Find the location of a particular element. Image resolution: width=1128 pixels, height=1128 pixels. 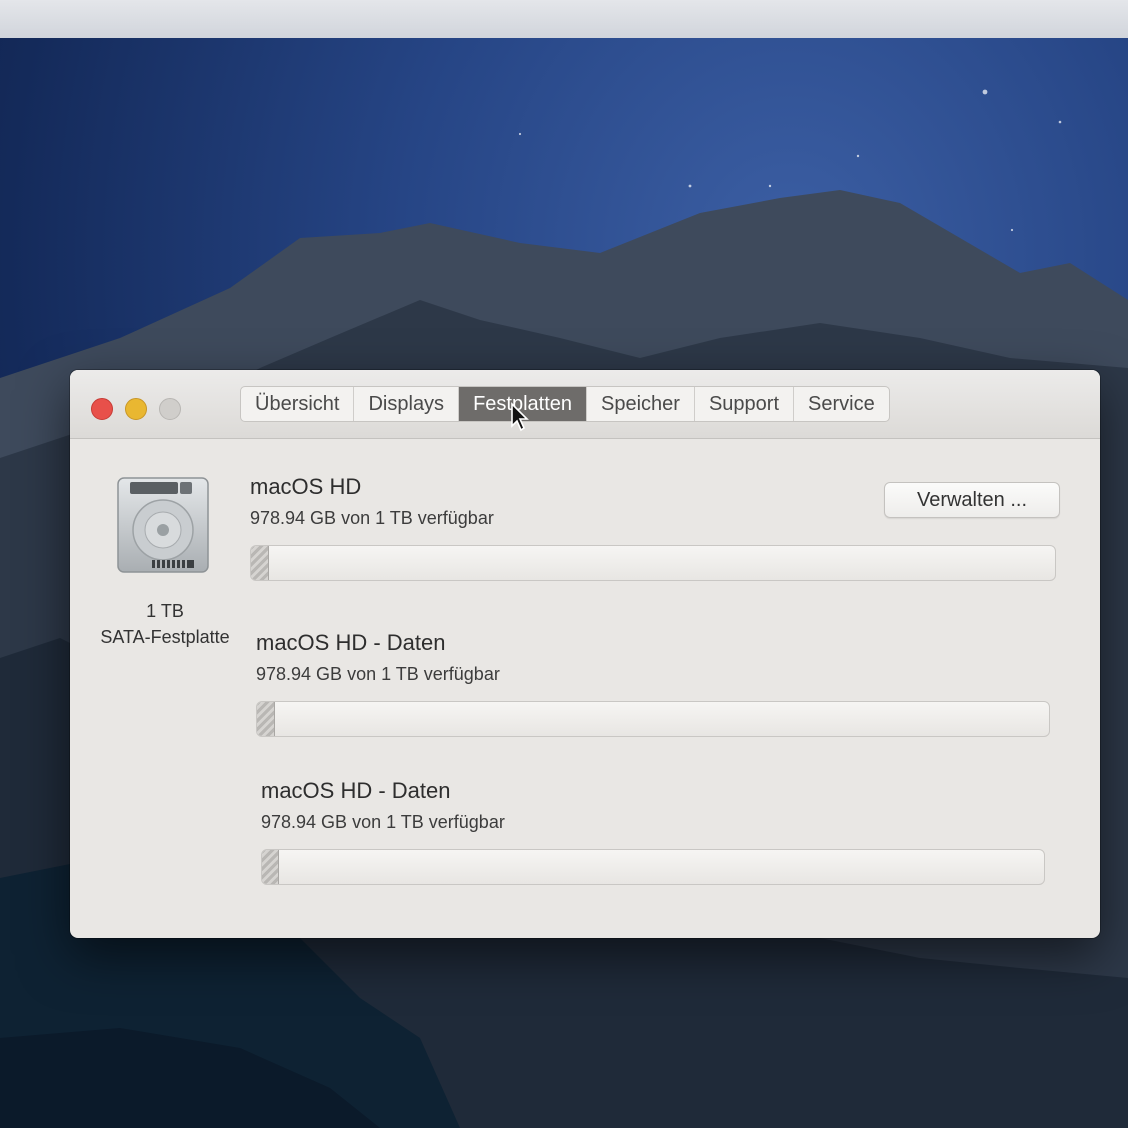

tab-displays: Displays is located at coordinates (407, 404).